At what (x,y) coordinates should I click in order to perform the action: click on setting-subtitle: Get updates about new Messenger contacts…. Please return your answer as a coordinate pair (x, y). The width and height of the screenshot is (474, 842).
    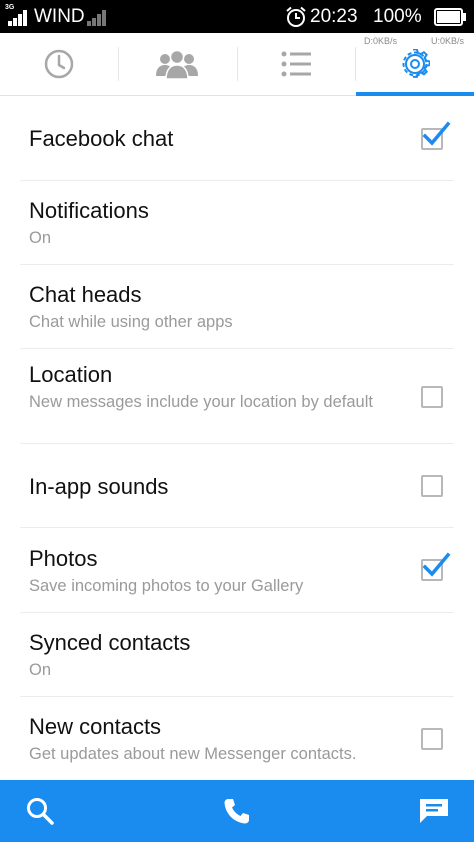
    Looking at the image, I should click on (193, 754).